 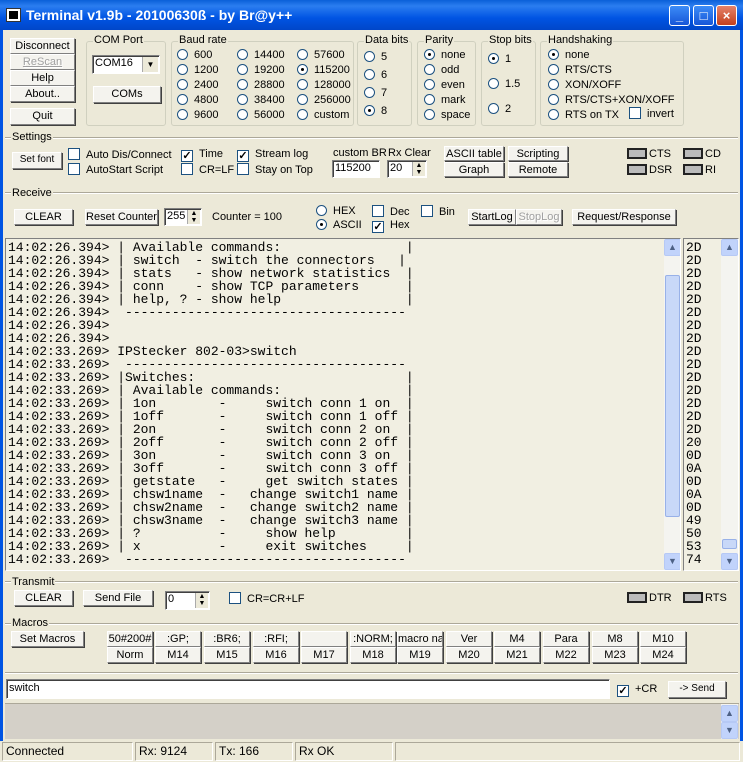 I want to click on scroll-up-icon: ▲, so click(x=729, y=247).